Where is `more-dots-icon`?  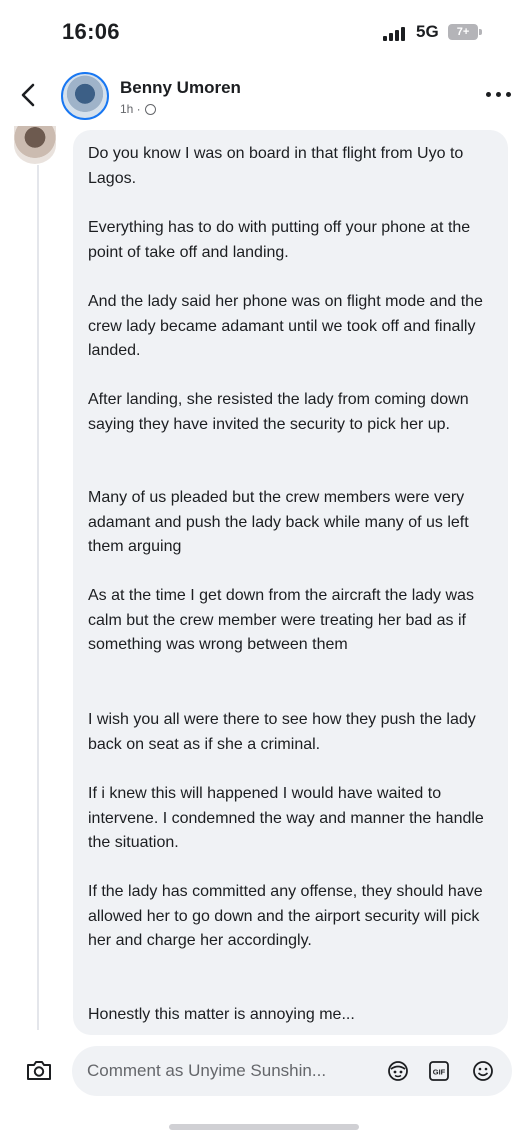
more-dots-icon is located at coordinates (499, 94).